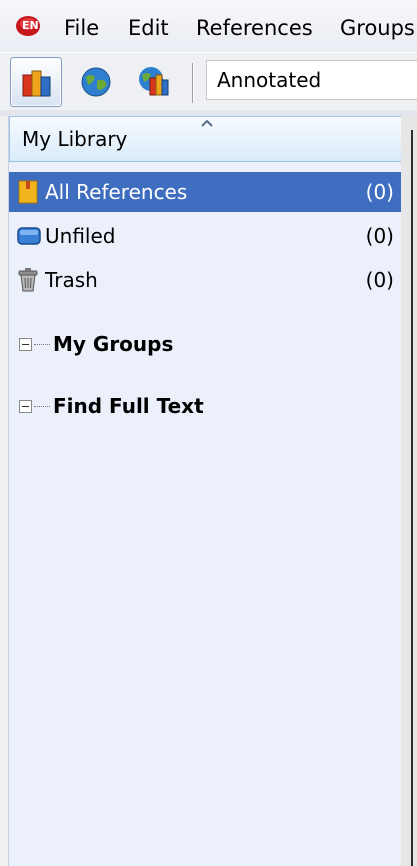  Describe the element at coordinates (71, 280) in the screenshot. I see `group-label: Trash` at that location.